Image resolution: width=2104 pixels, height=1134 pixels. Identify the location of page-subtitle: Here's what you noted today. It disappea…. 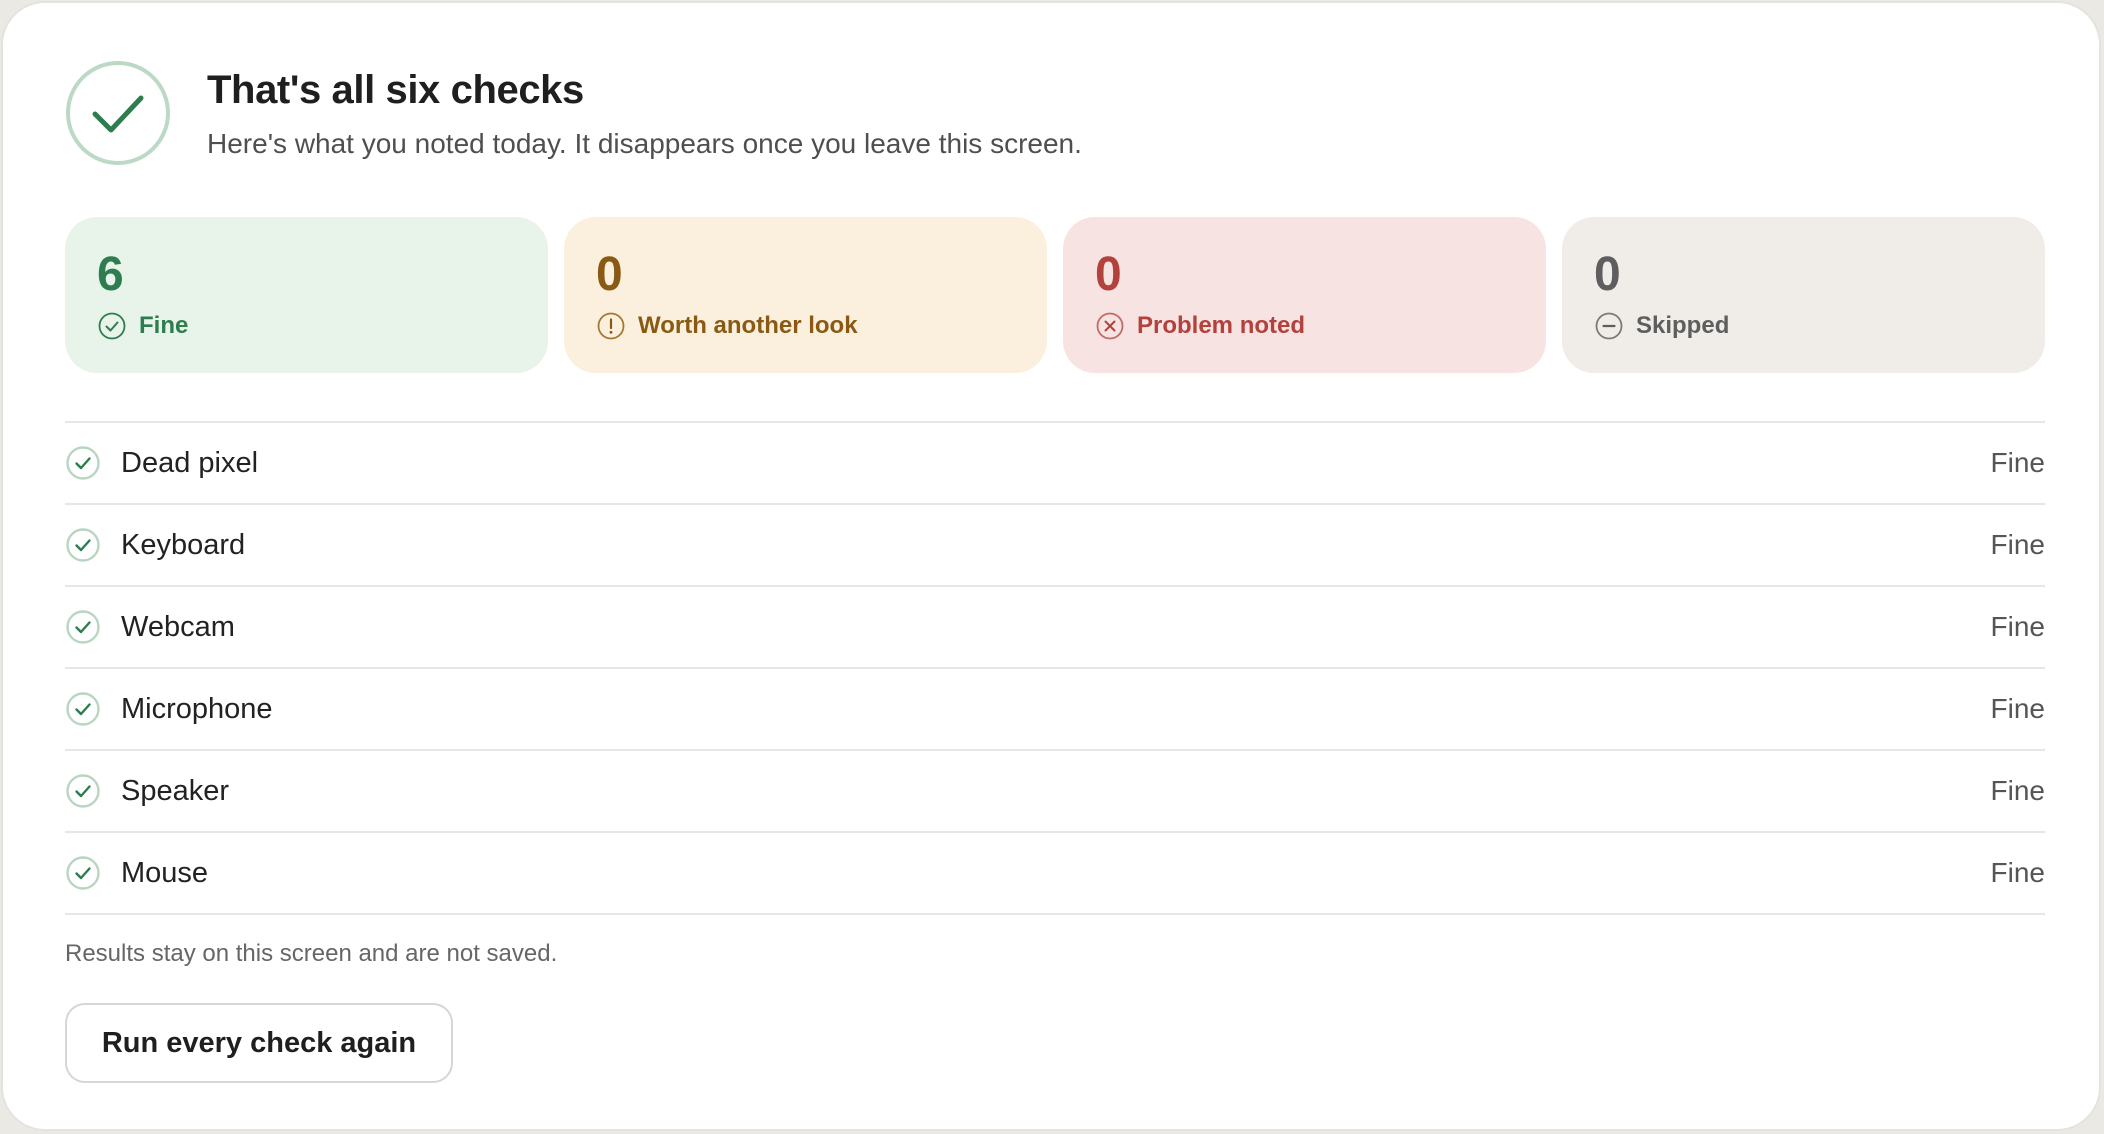
(644, 143).